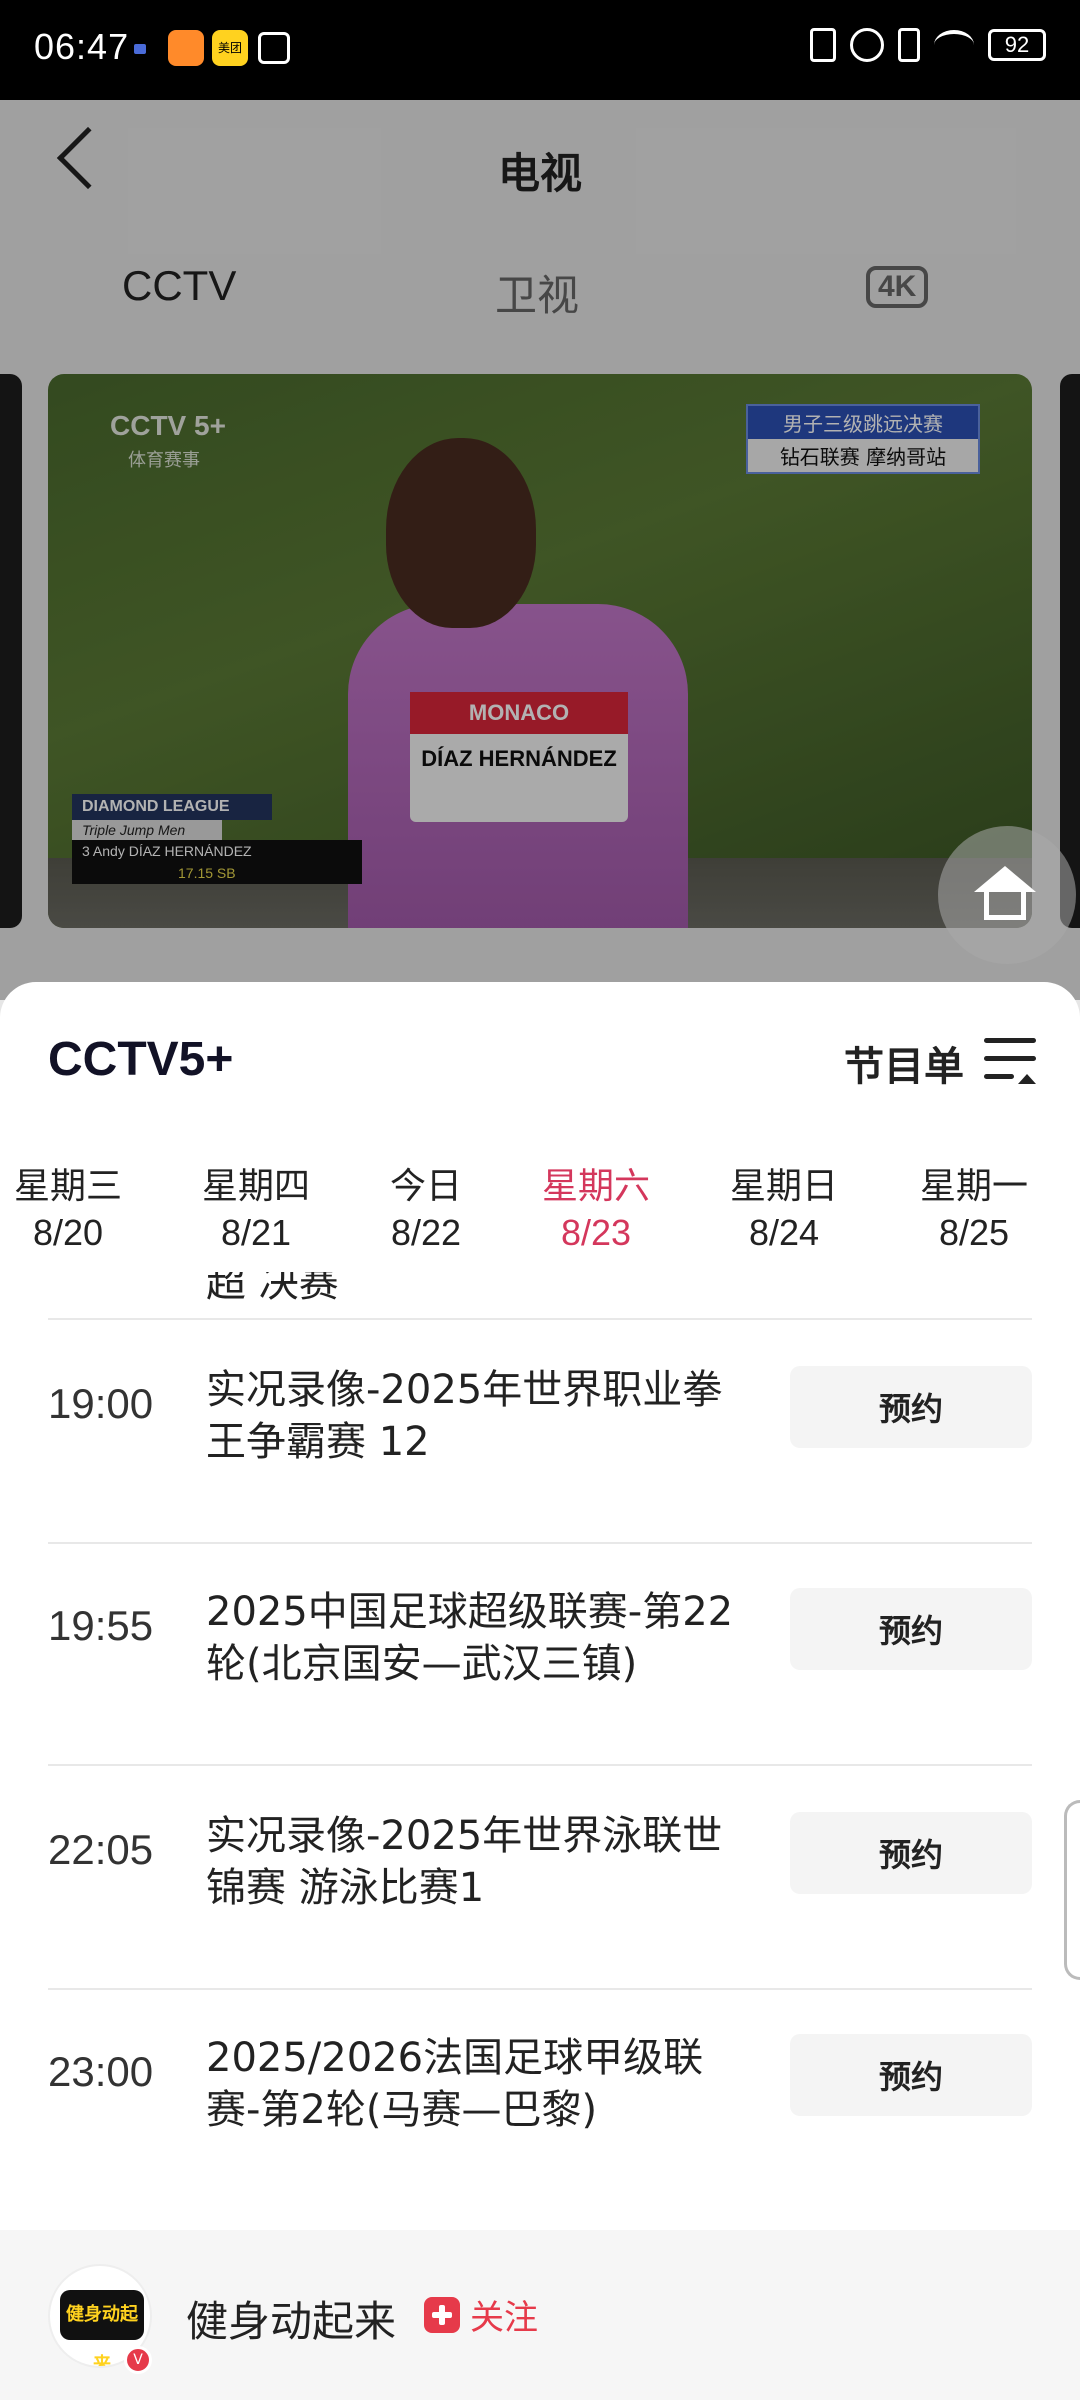 The height and width of the screenshot is (2400, 1080). What do you see at coordinates (138, 2360) in the screenshot?
I see `verified-badge-icon: V` at bounding box center [138, 2360].